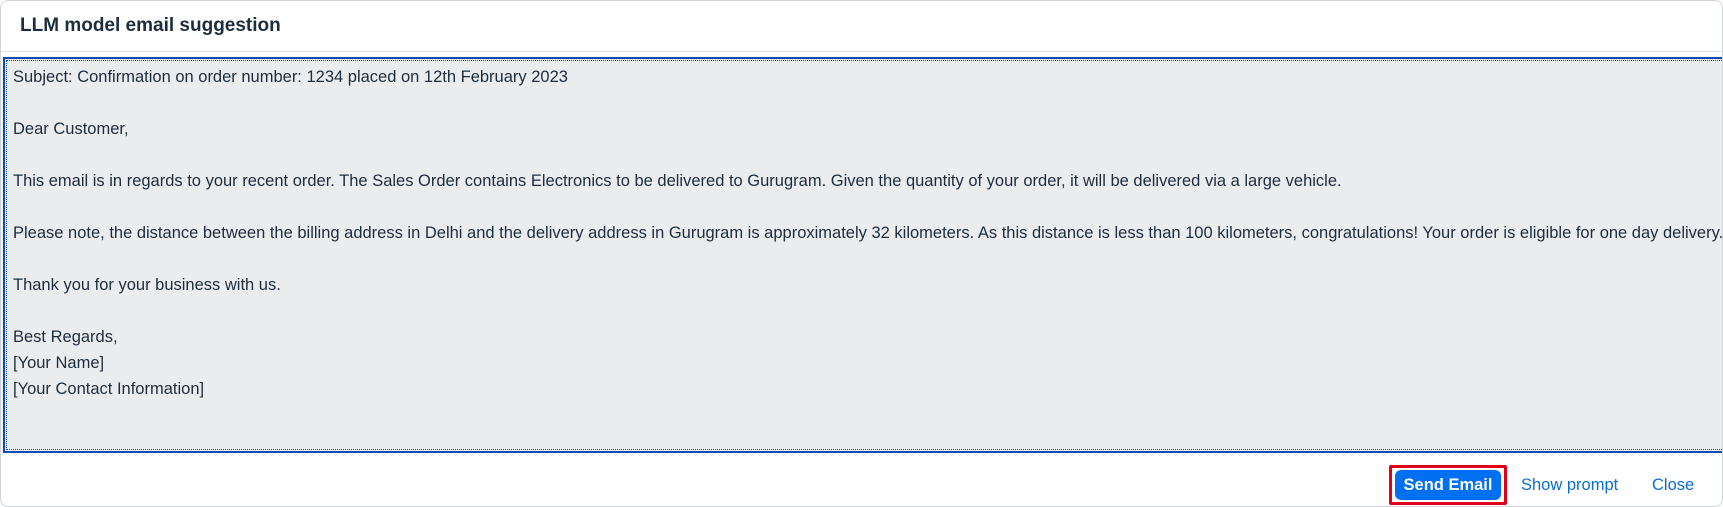 The image size is (1723, 507). I want to click on close-button: Close, so click(1677, 485).